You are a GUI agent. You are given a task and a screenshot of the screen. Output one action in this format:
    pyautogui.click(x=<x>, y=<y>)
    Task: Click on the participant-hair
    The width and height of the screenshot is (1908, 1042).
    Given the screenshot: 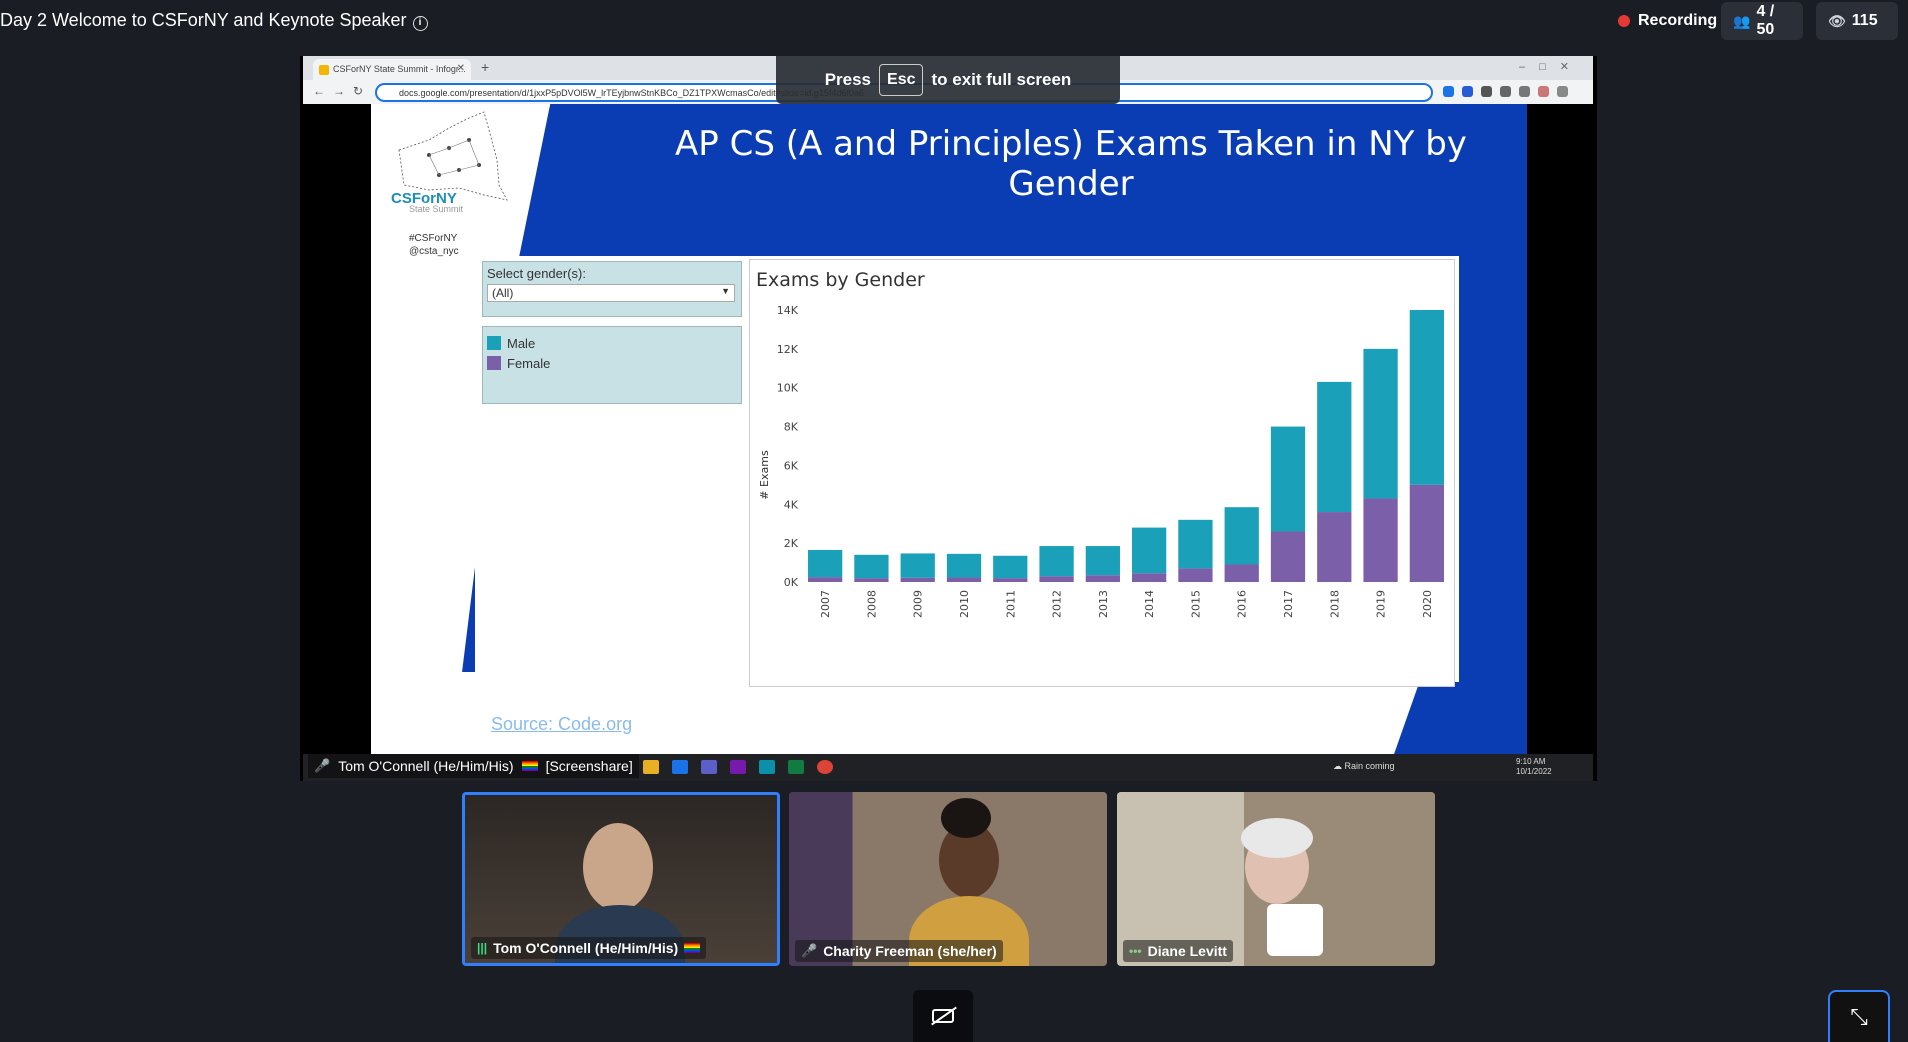 What is the action you would take?
    pyautogui.click(x=1277, y=838)
    